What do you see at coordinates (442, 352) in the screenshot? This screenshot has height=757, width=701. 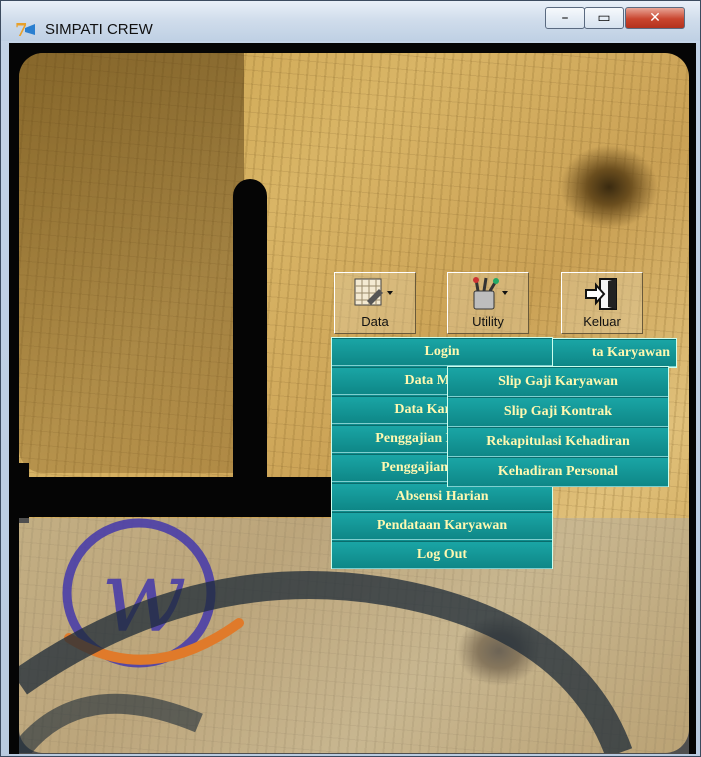 I see `menu-item-login: Login` at bounding box center [442, 352].